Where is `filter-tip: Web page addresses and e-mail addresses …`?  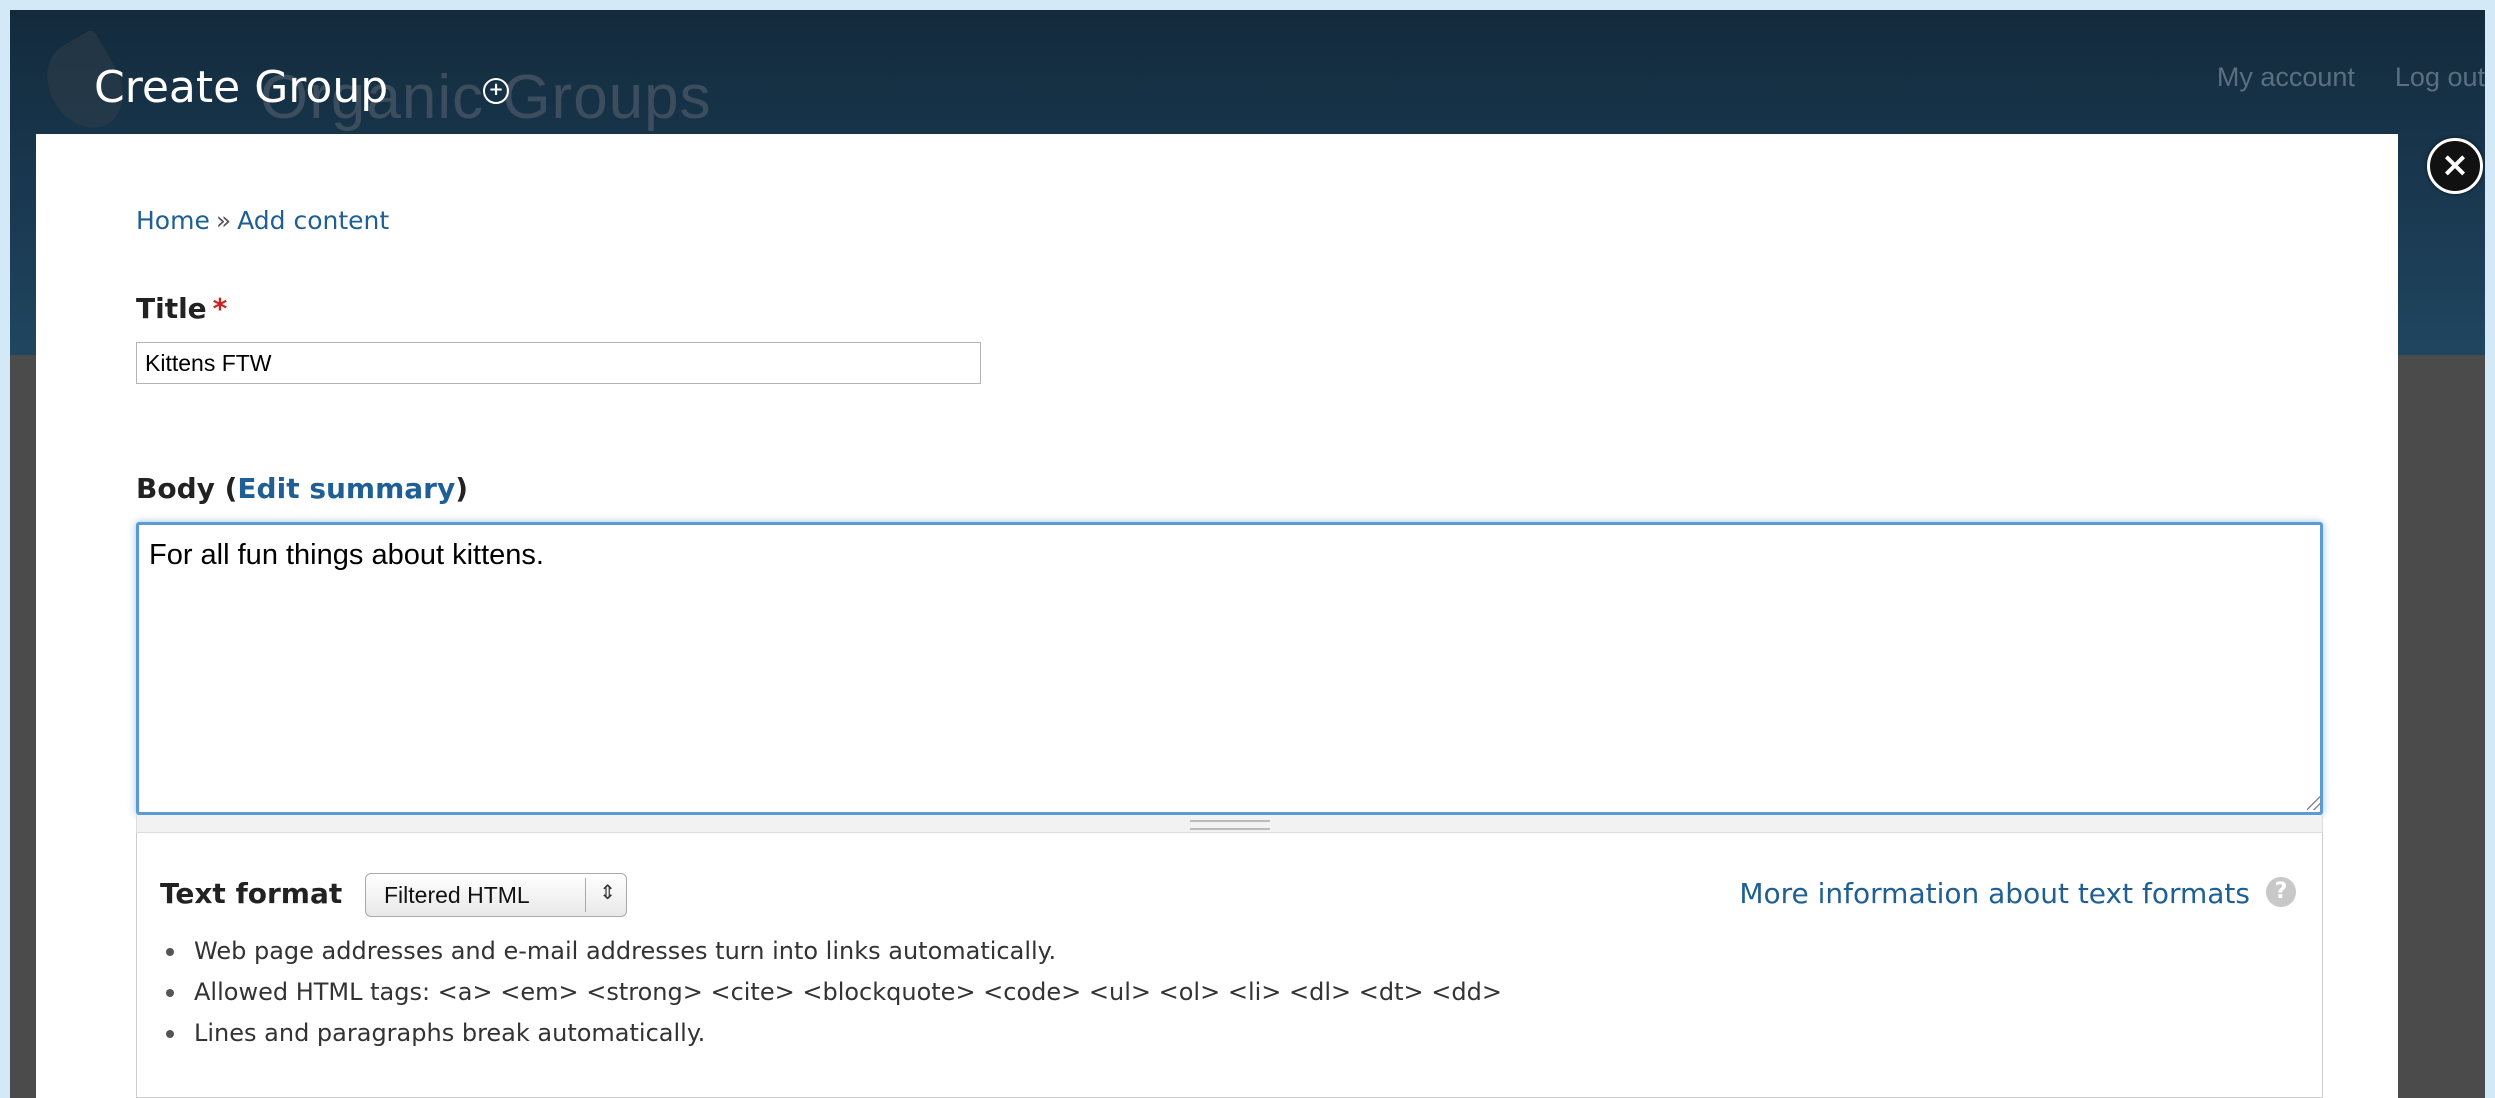 filter-tip: Web page addresses and e-mail addresses … is located at coordinates (831, 951).